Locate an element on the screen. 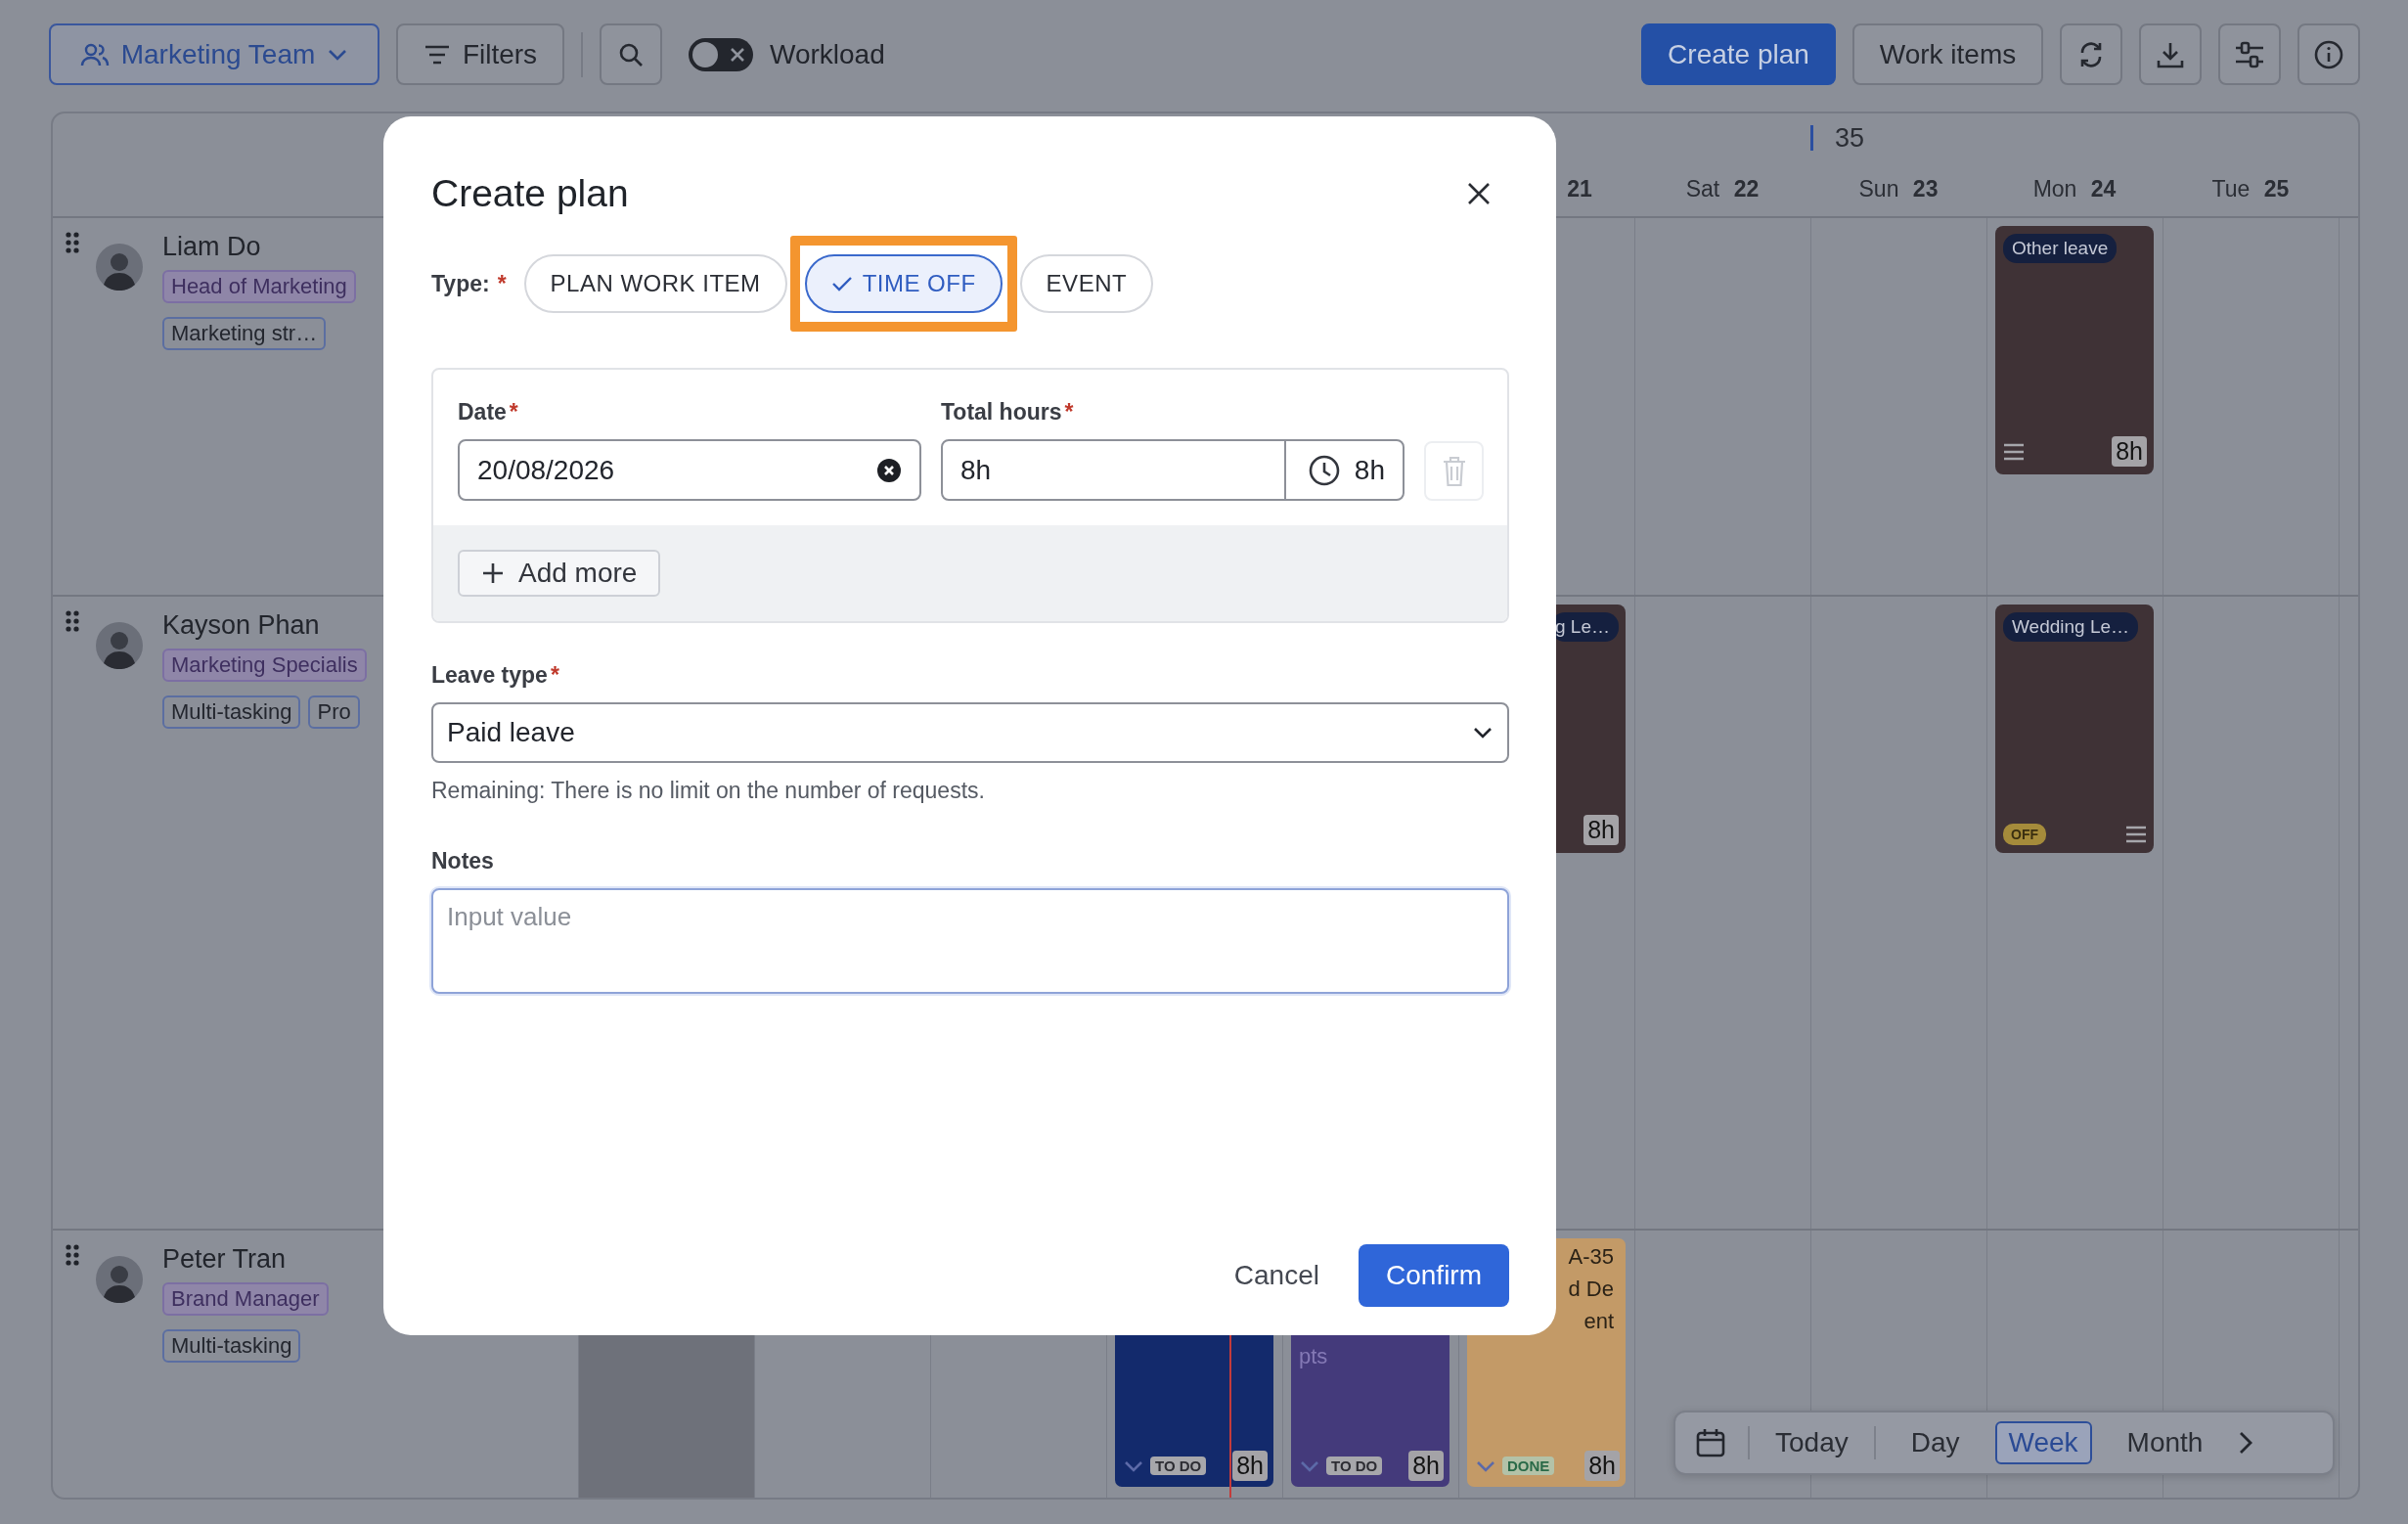 This screenshot has height=1524, width=2408. hours-field: 8h 8h is located at coordinates (1173, 470).